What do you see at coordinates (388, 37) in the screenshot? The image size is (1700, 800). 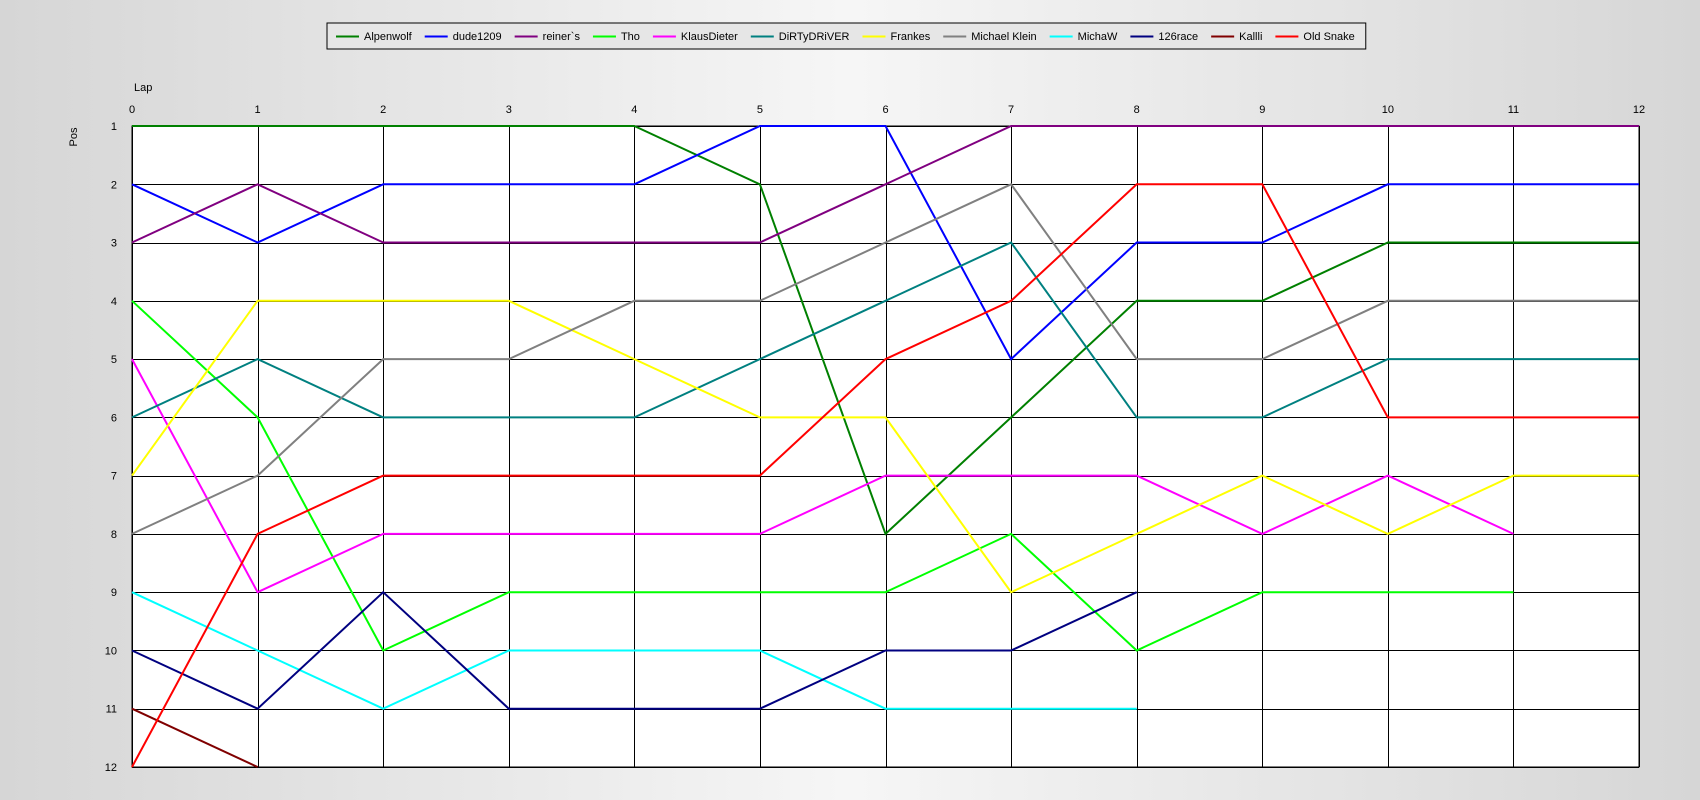 I see `legend-label: Alpenwolf` at bounding box center [388, 37].